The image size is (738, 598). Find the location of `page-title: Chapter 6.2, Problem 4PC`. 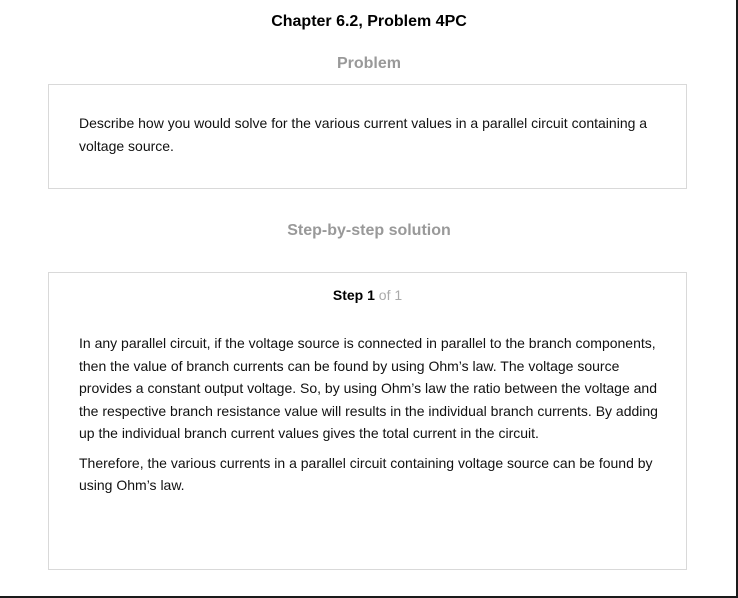

page-title: Chapter 6.2, Problem 4PC is located at coordinates (369, 21).